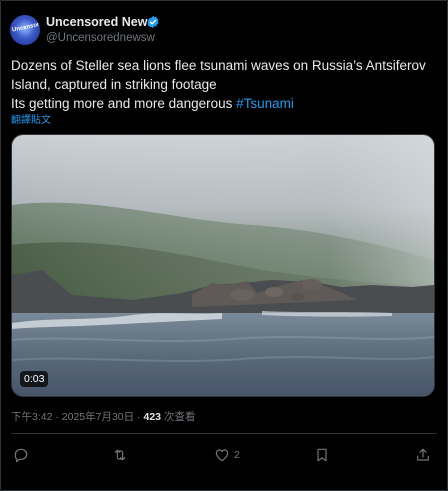 The width and height of the screenshot is (448, 491). Describe the element at coordinates (100, 38) in the screenshot. I see `author-handle: @Uncensorednewsw` at that location.